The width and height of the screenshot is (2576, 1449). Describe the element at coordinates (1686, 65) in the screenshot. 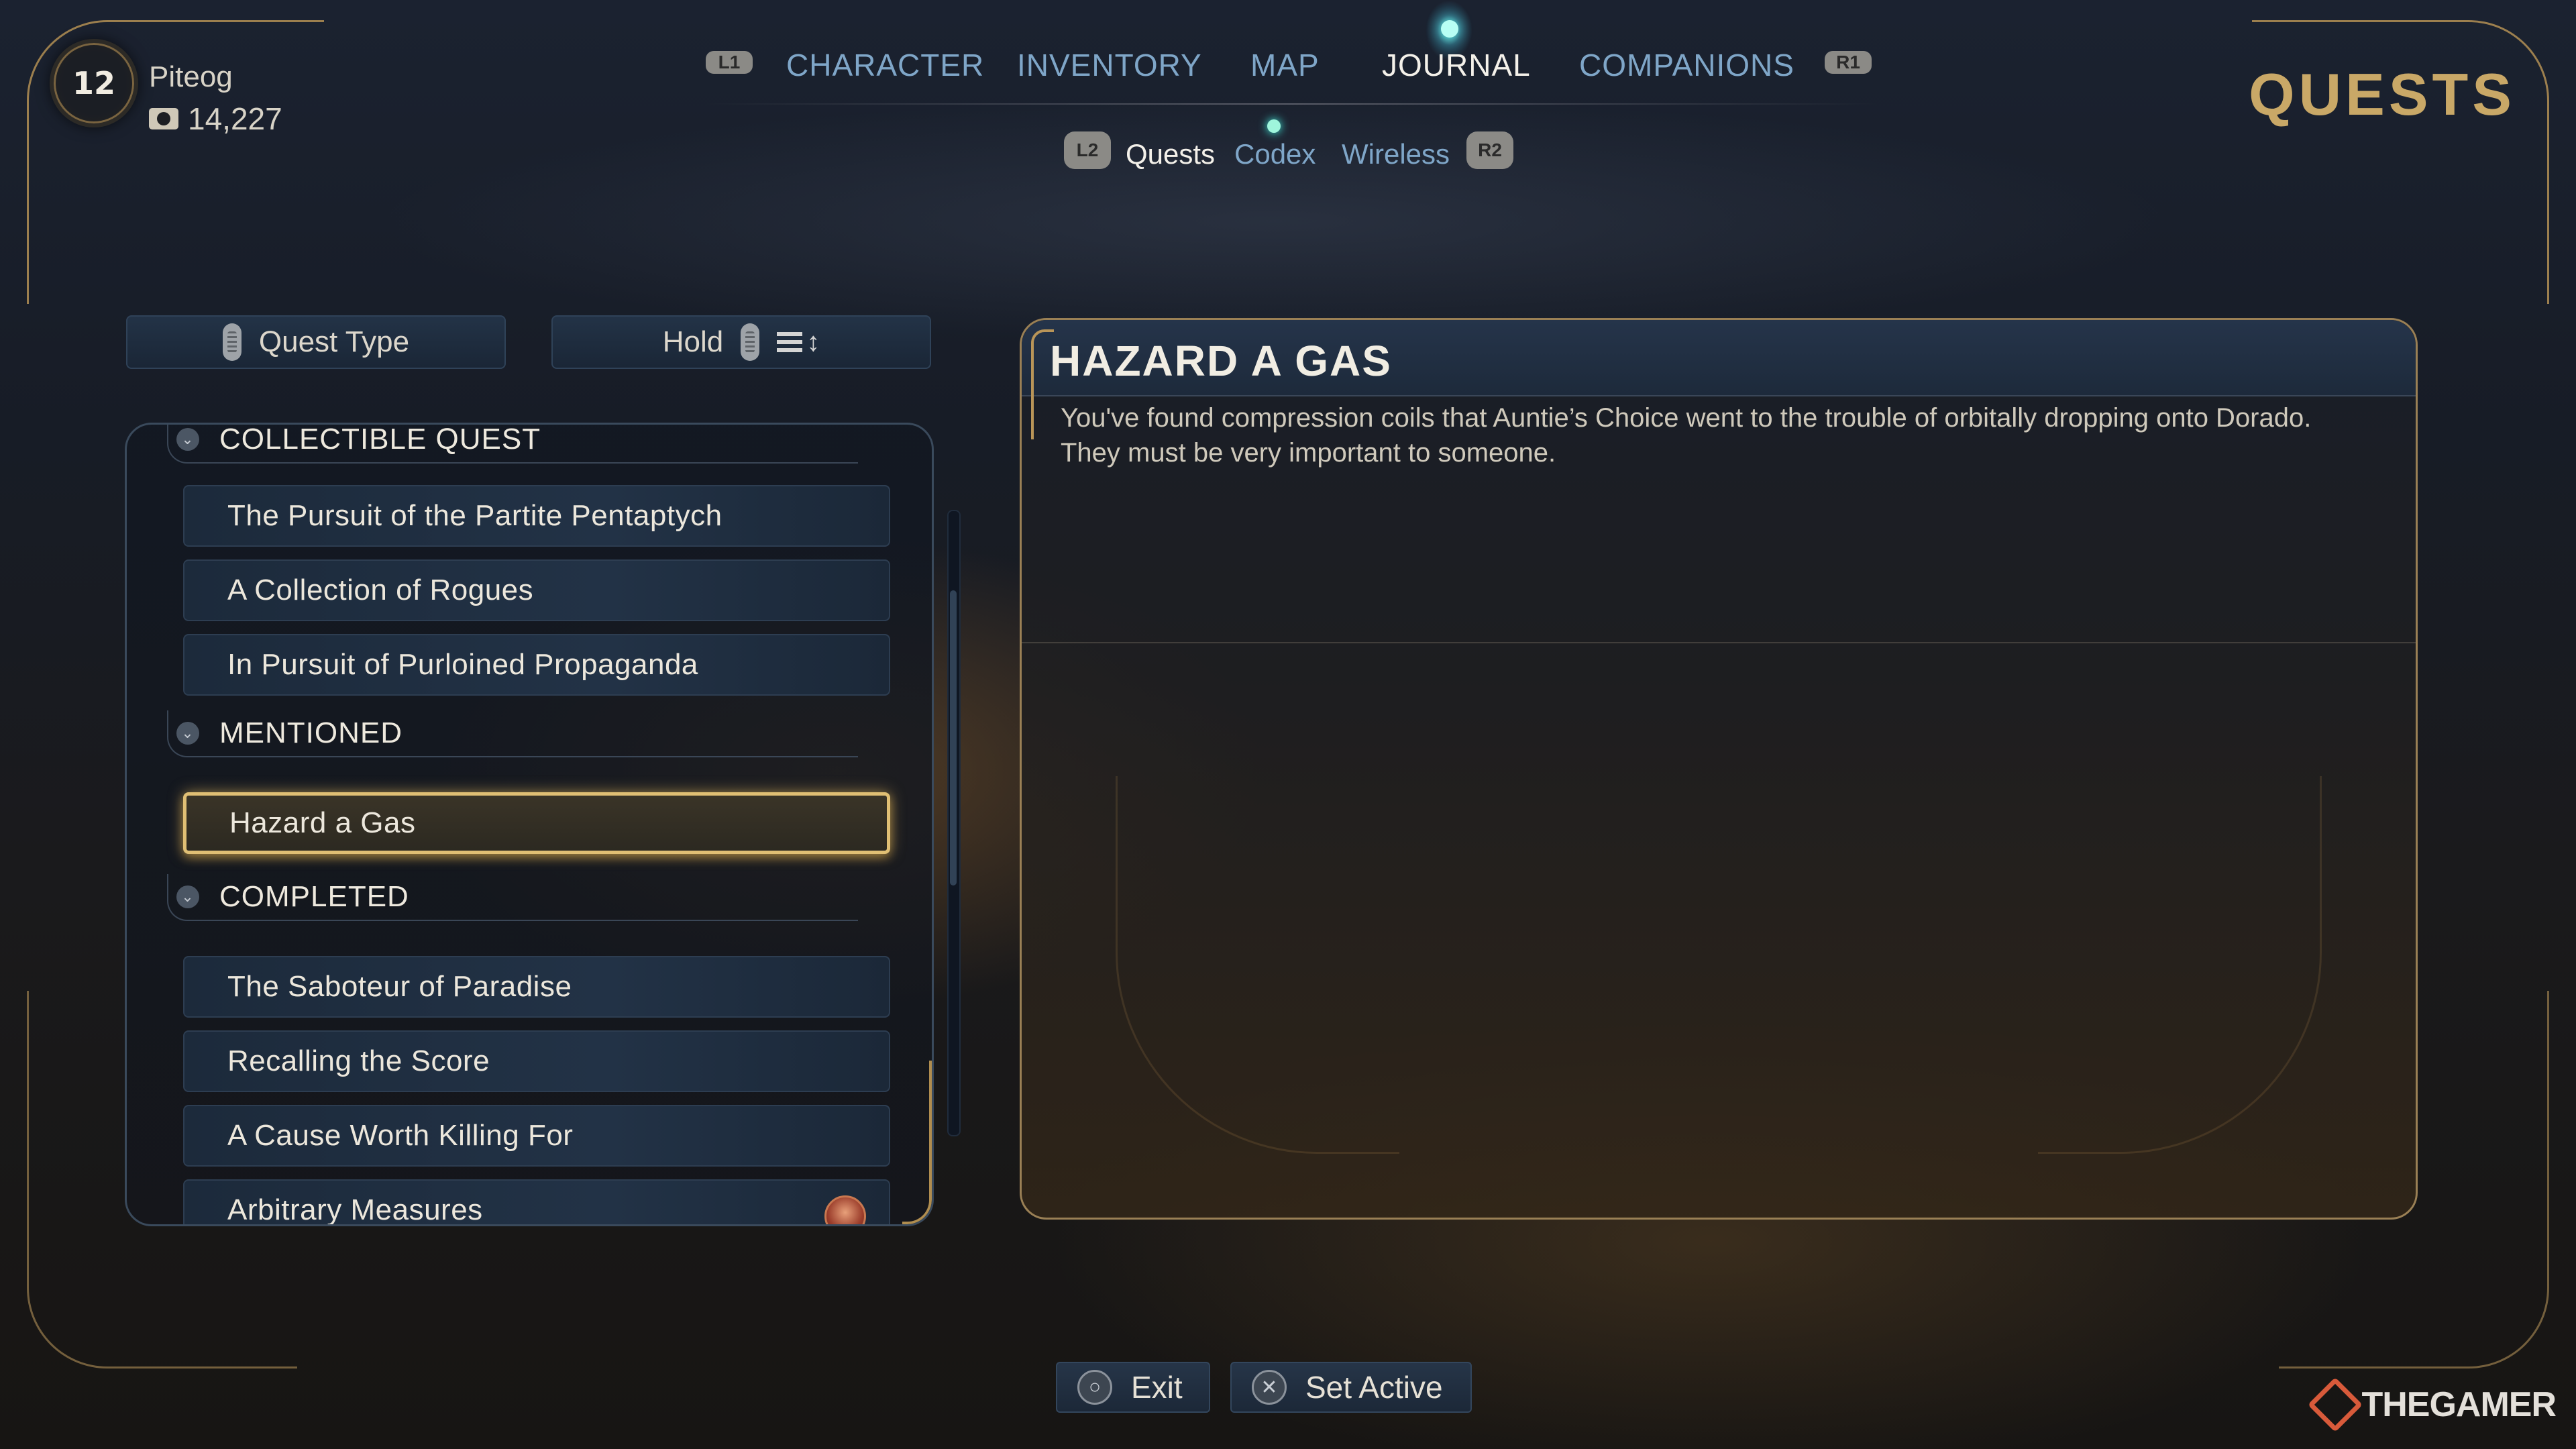

I see `tab-companions: COMPANIONS` at that location.